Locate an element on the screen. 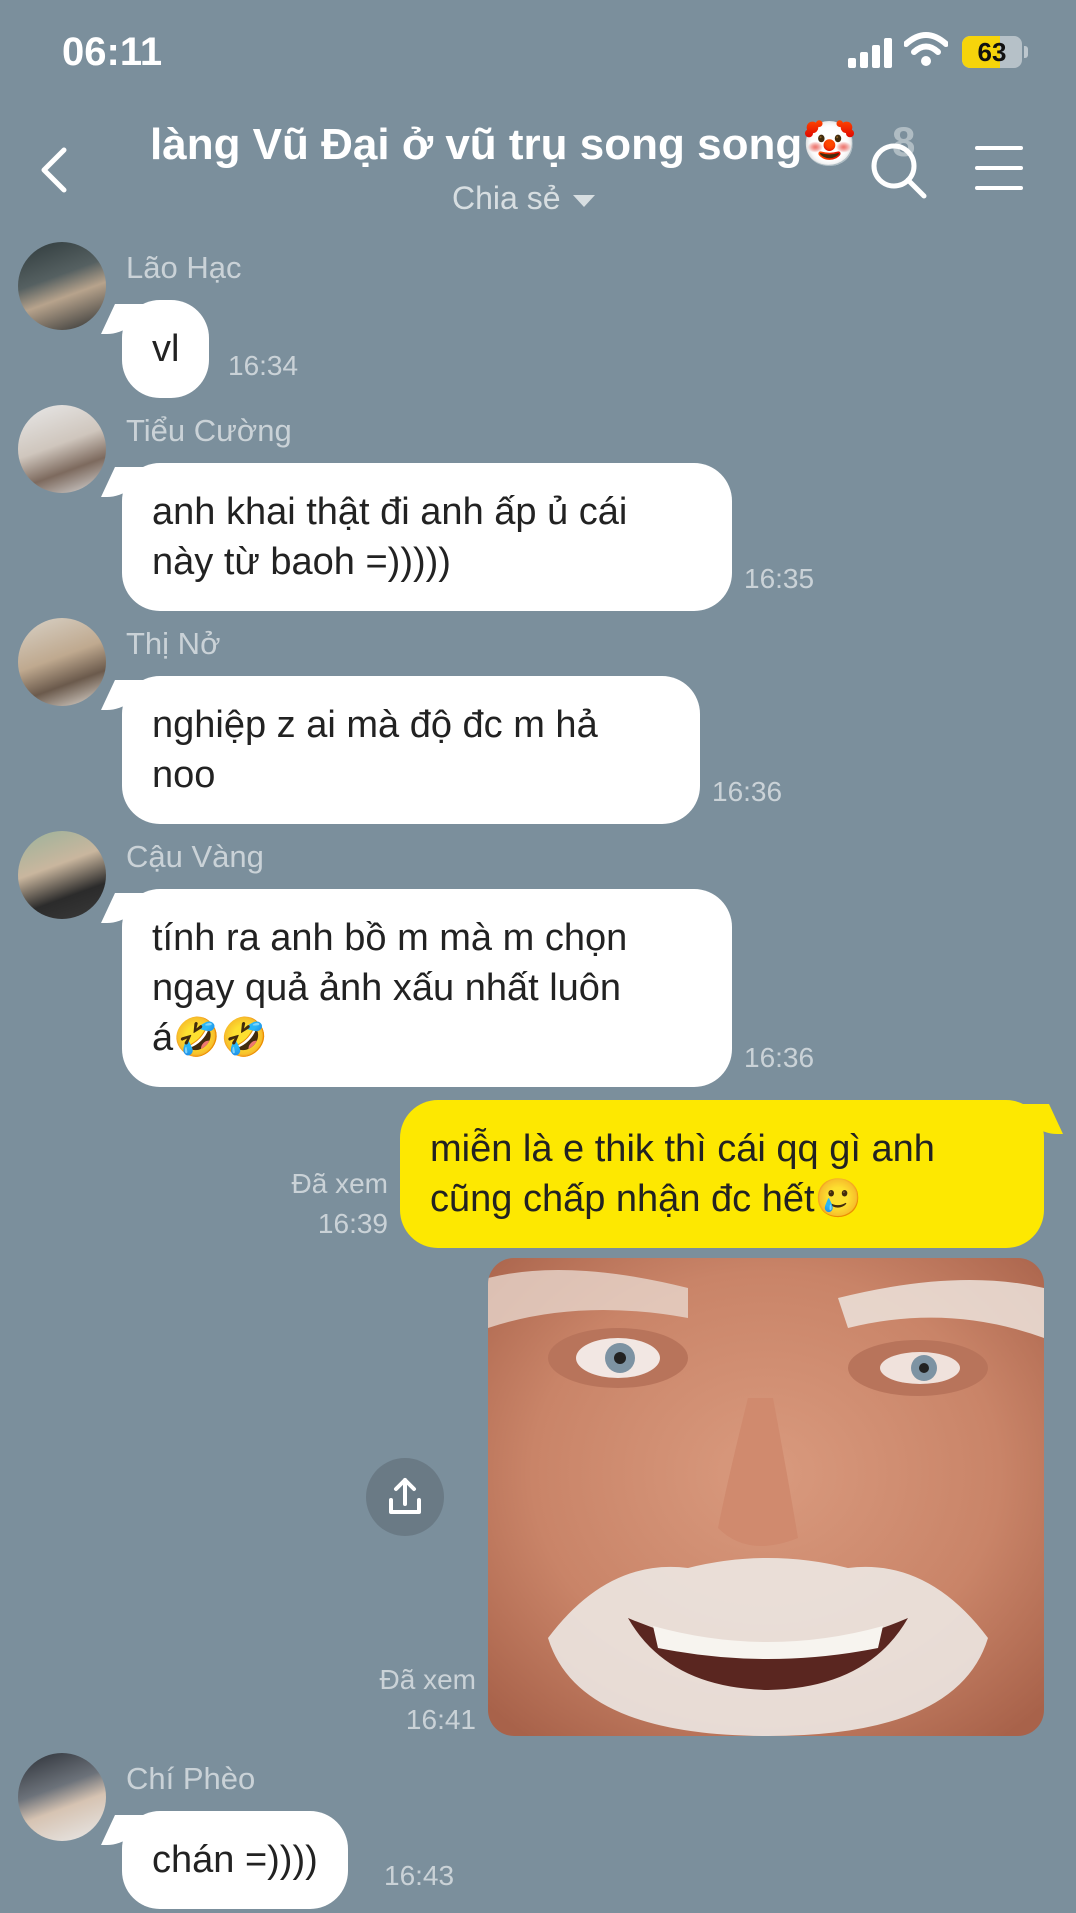  message-time: 16:43 is located at coordinates (419, 1875).